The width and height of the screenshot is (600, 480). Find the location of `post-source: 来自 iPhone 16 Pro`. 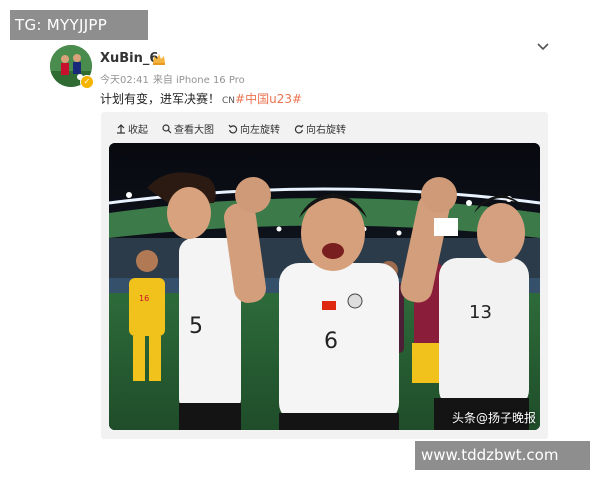

post-source: 来自 iPhone 16 Pro is located at coordinates (198, 80).